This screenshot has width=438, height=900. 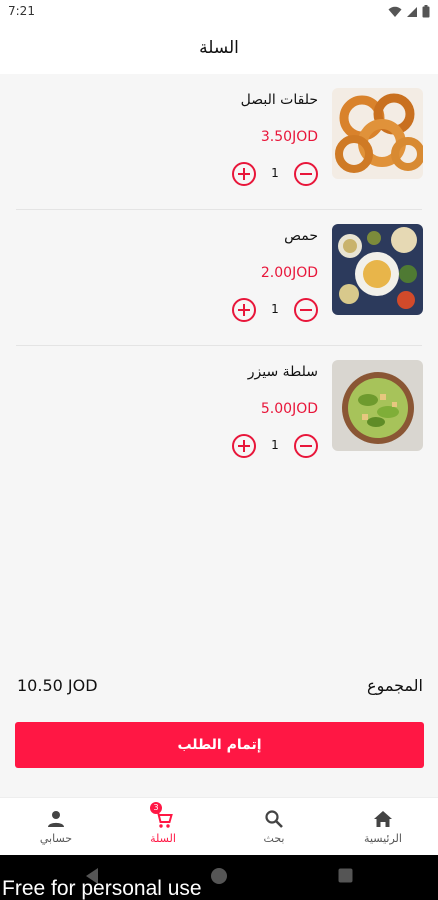 I want to click on item-price: 5.00JOD, so click(x=289, y=409).